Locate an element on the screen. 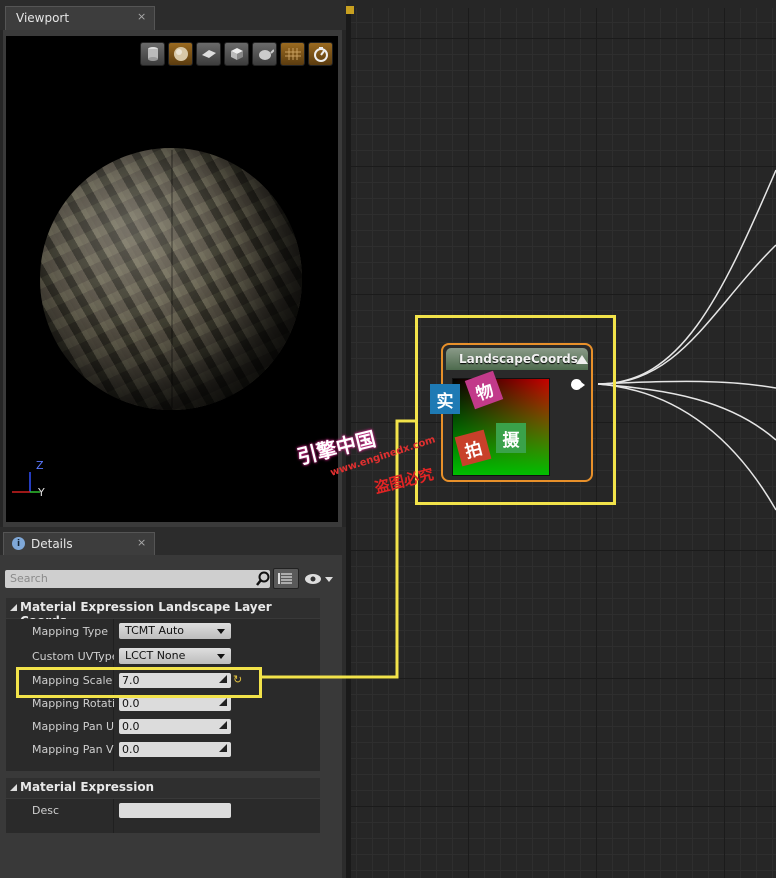  section-material-expression: Material Expression is located at coordinates (163, 788).